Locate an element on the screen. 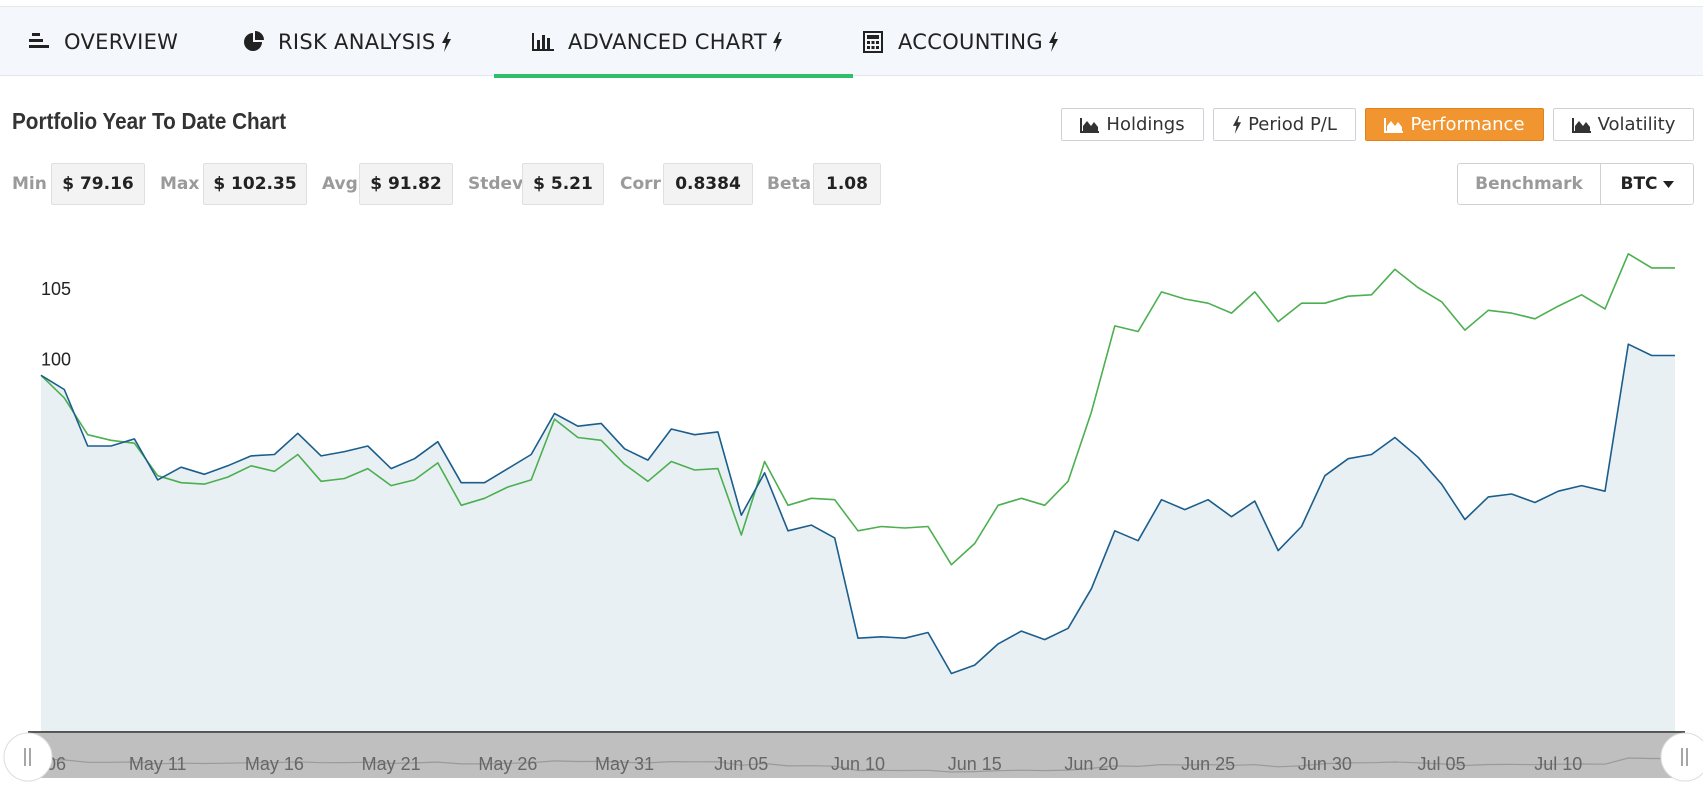  tab-advanced-chart: ADVANCED CHART is located at coordinates (673, 42).